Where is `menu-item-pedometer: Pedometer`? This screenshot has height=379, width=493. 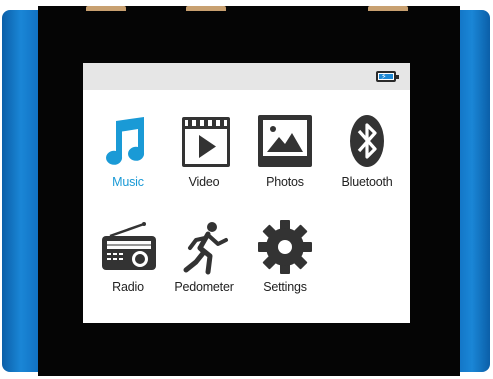 menu-item-pedometer: Pedometer is located at coordinates (204, 256).